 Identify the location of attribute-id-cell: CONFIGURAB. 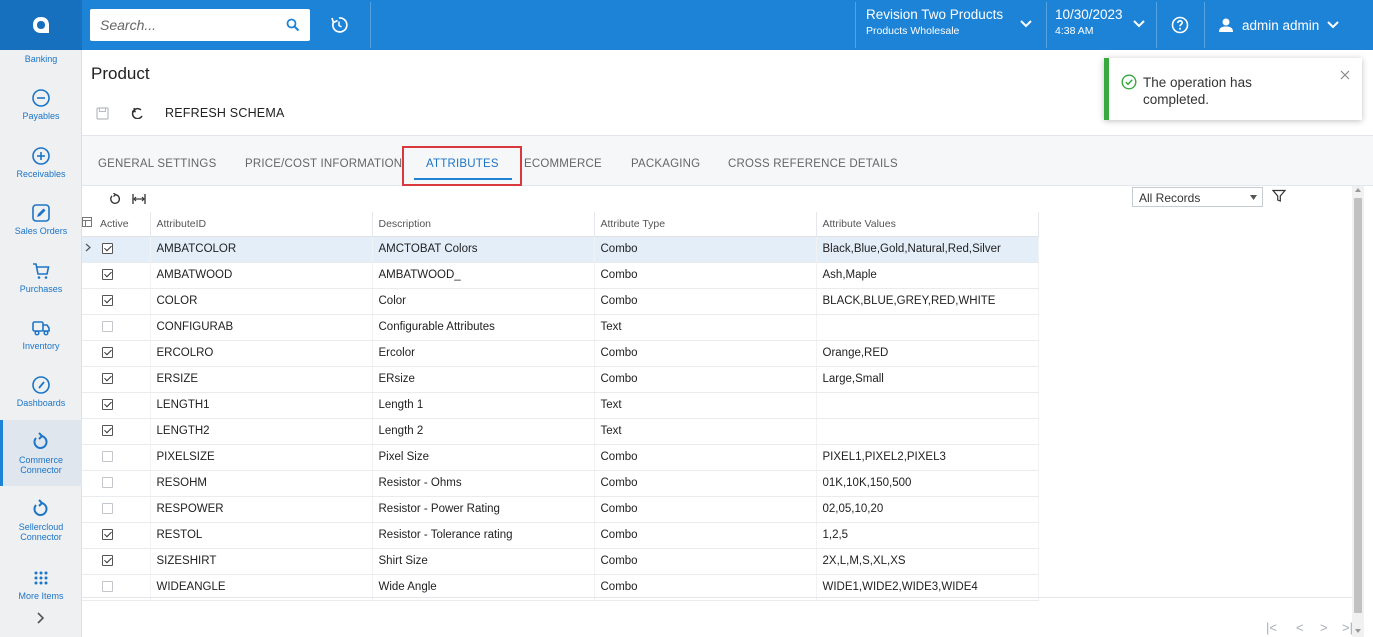
(261, 327).